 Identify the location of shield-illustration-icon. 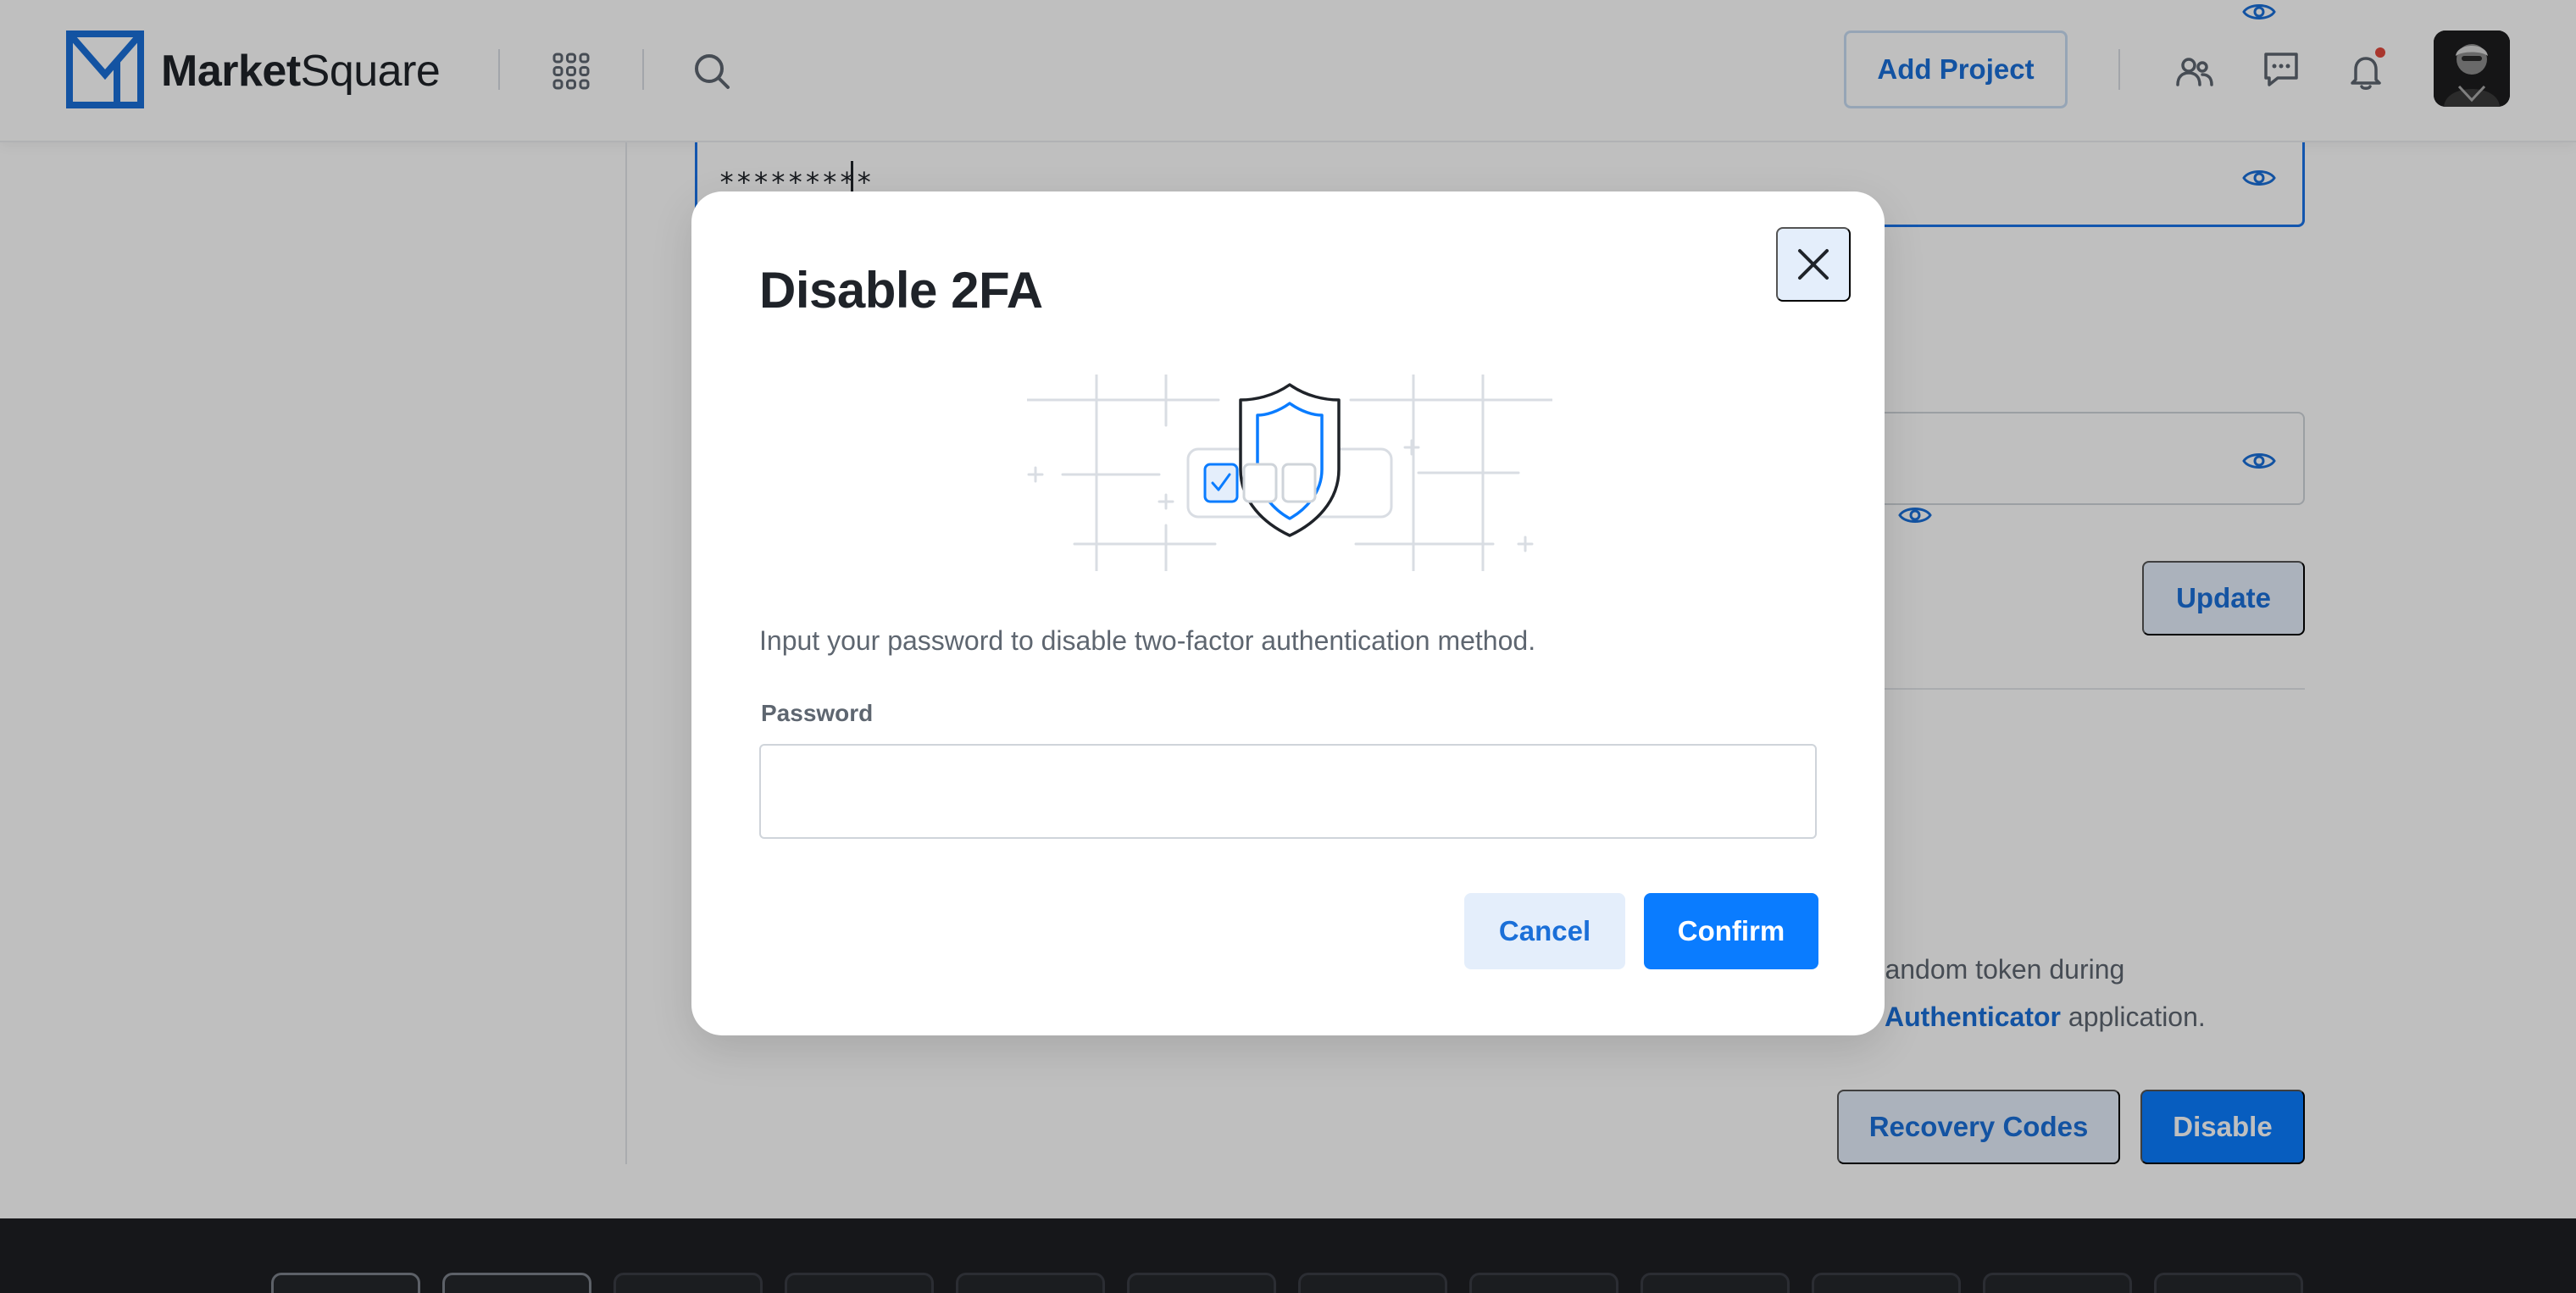
(1289, 473).